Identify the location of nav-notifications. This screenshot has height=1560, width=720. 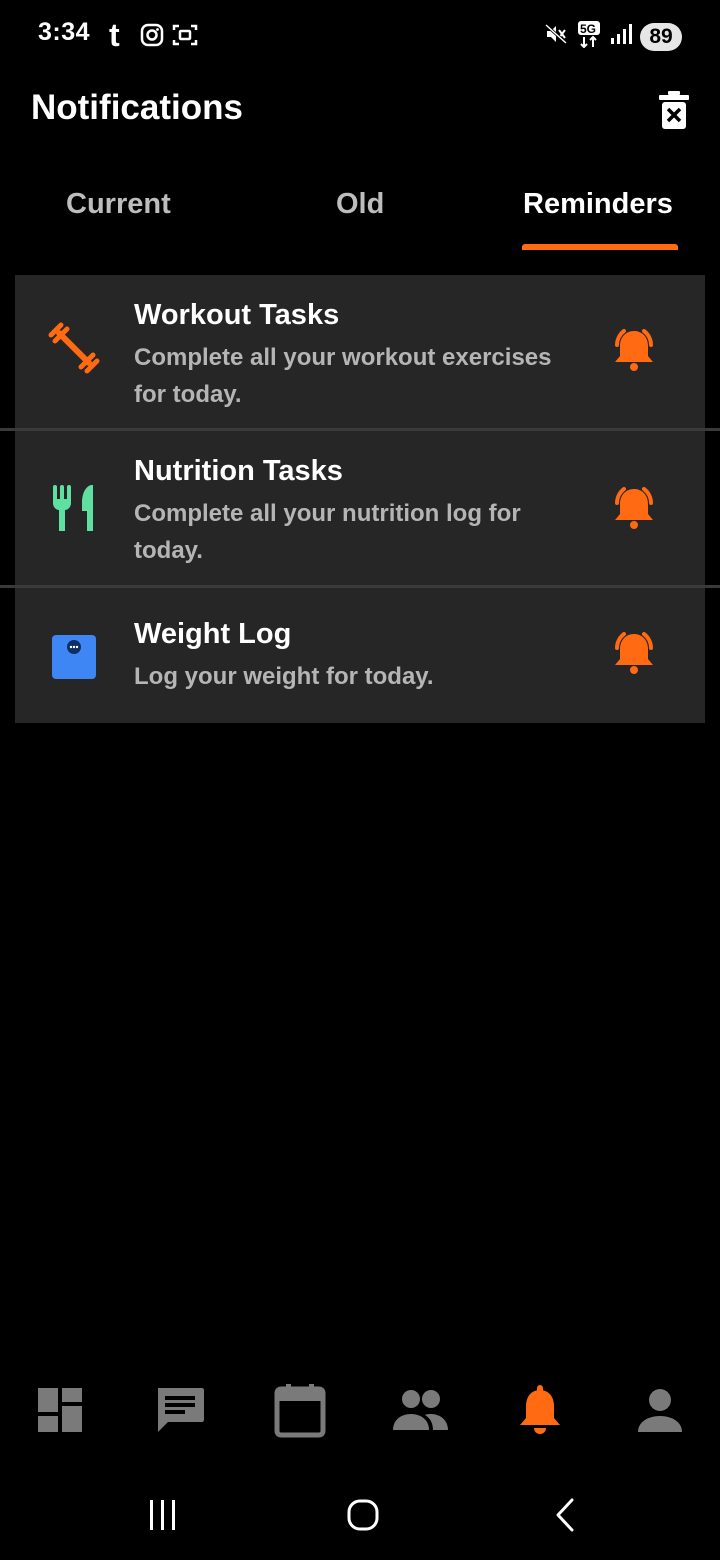
(540, 1410).